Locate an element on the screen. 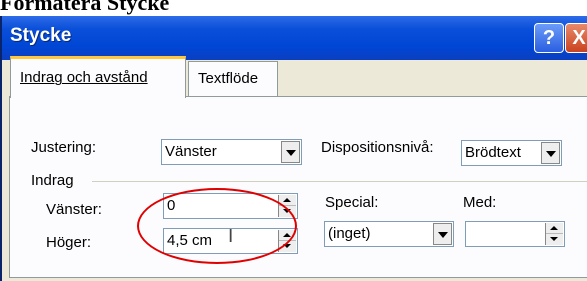 The height and width of the screenshot is (281, 587). dispositionsniva-select: Brödtext is located at coordinates (511, 153).